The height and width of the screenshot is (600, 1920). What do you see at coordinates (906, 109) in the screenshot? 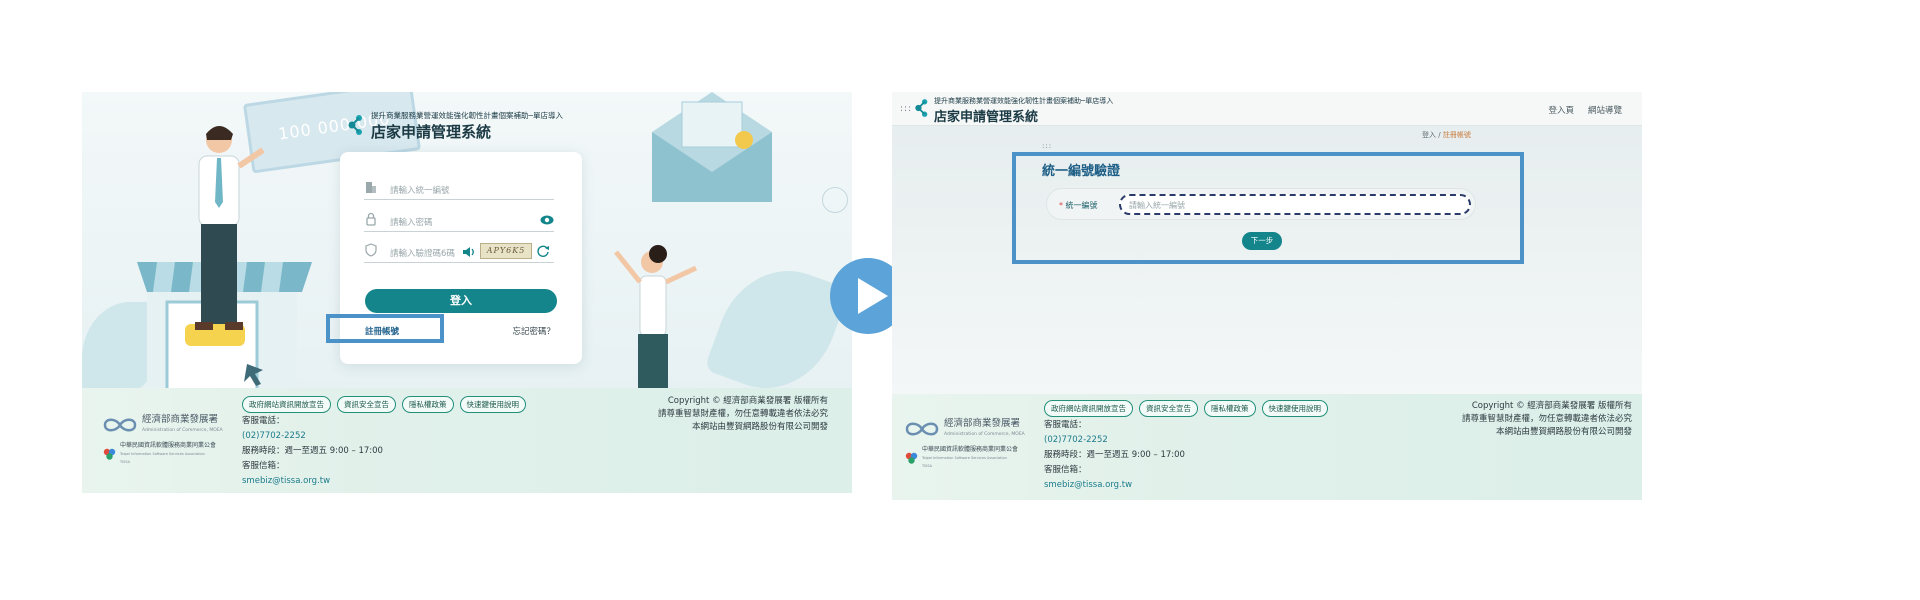
I see `menu-icon: :::` at bounding box center [906, 109].